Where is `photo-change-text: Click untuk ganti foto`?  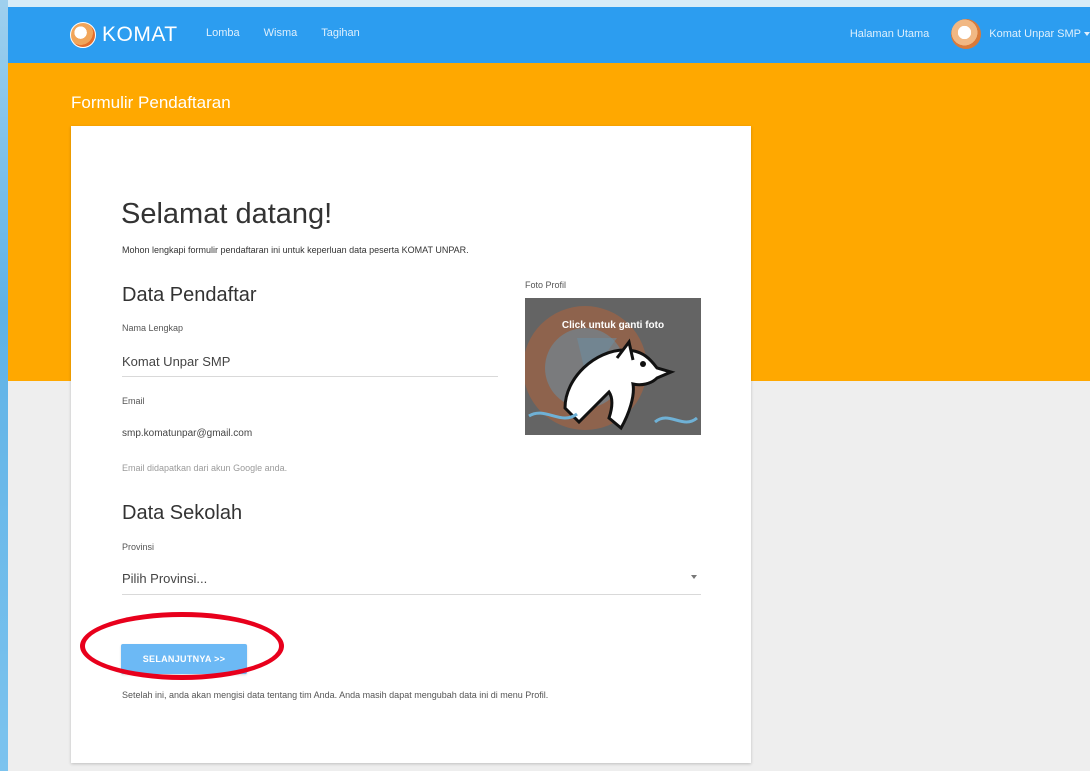
photo-change-text: Click untuk ganti foto is located at coordinates (613, 325).